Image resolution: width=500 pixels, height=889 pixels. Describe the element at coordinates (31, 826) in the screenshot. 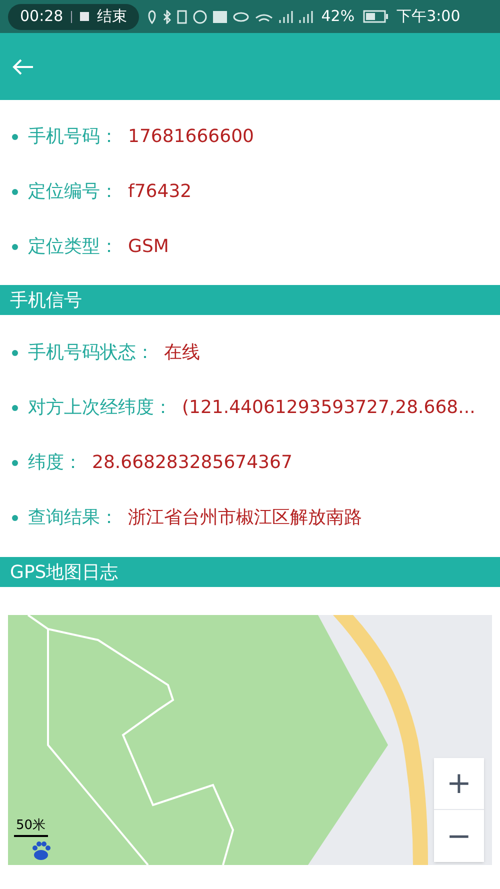

I see `map-scale: 50米` at that location.